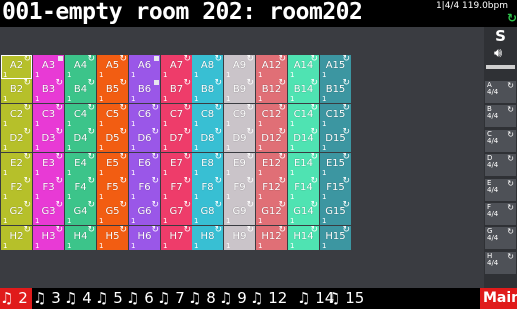 The height and width of the screenshot is (309, 517). Describe the element at coordinates (176, 212) in the screenshot. I see `clip-cell: G7 ↻ 1` at that location.